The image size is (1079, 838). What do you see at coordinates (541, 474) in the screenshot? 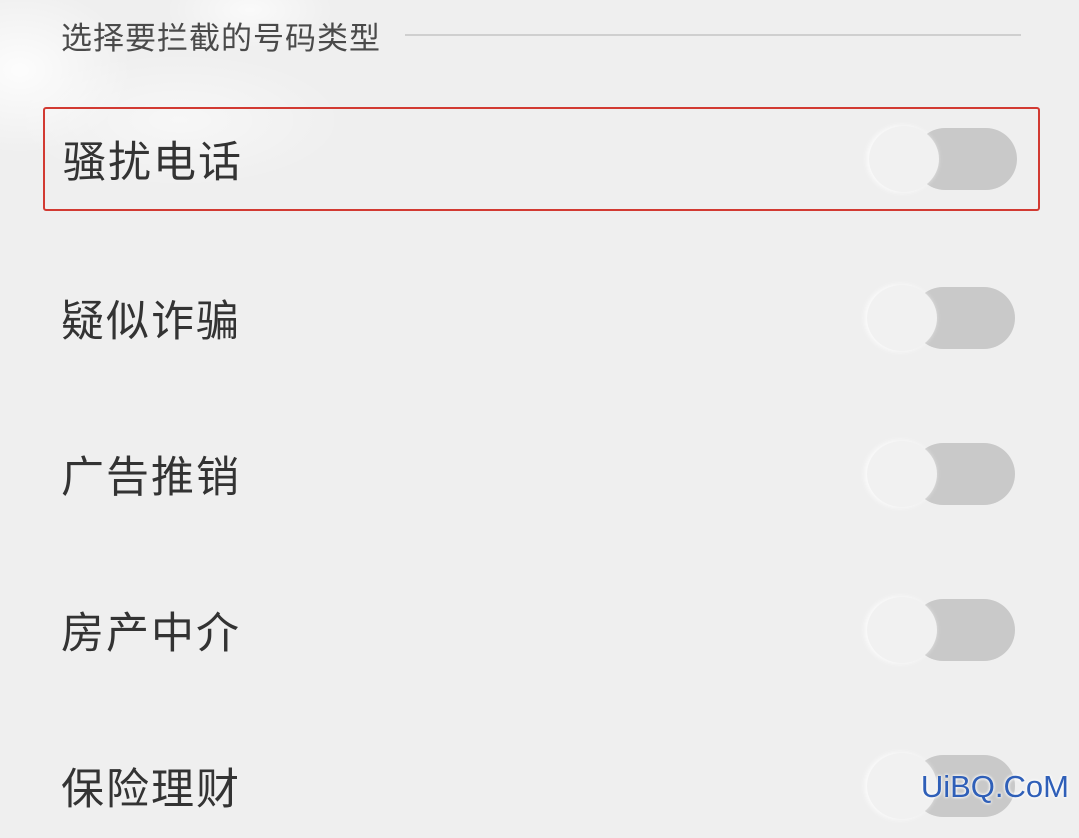
I see `block-type-row-advertising: 广告推销` at bounding box center [541, 474].